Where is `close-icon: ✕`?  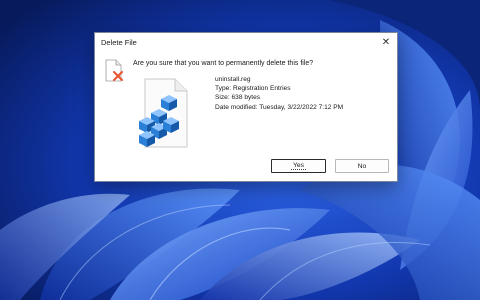 close-icon: ✕ is located at coordinates (386, 42).